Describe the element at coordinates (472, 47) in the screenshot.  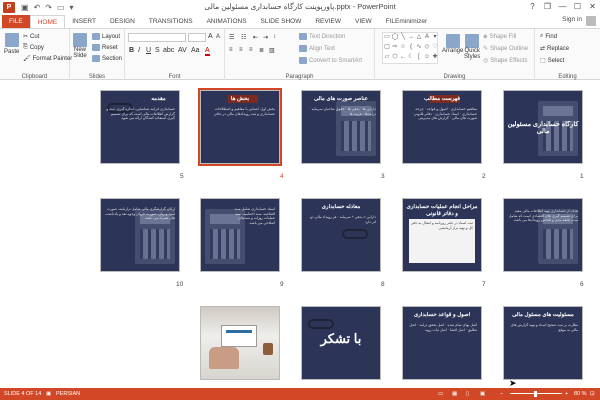
I see `quick-styles-button: Quick Styles` at that location.